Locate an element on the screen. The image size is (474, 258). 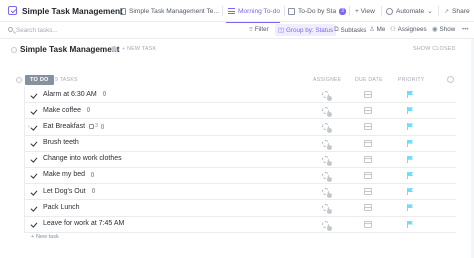
show-label: Show is located at coordinates (447, 29).